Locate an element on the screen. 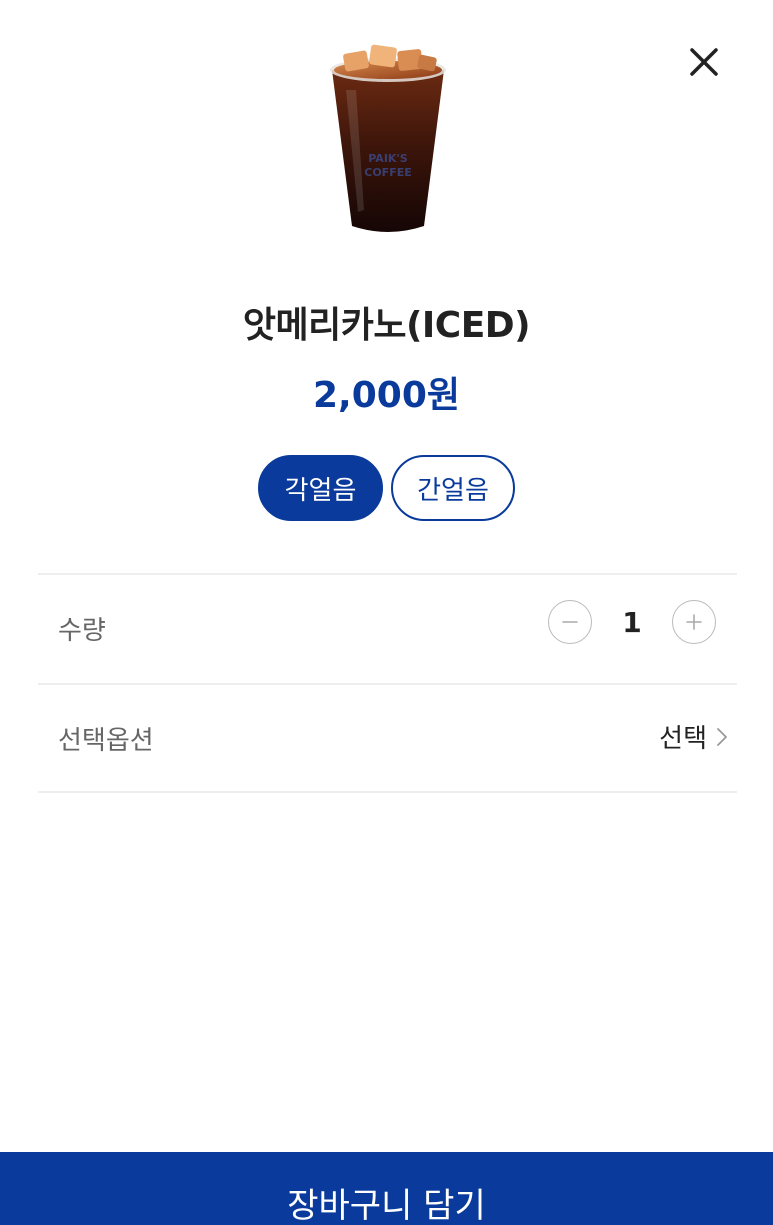  ice-type-options: 각얼음 간얼음 is located at coordinates (386, 488).